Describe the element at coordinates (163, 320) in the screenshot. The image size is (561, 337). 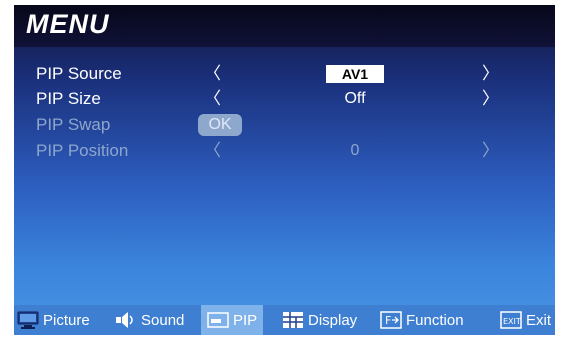
I see `nav-sound-label: Sound` at that location.